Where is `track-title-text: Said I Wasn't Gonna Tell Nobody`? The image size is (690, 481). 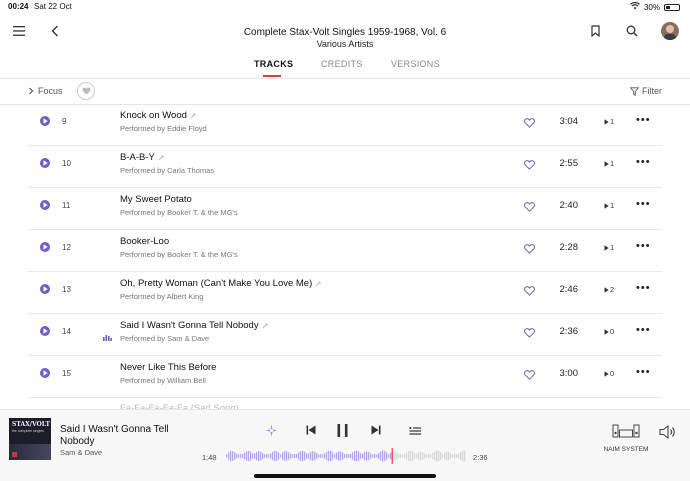 track-title-text: Said I Wasn't Gonna Tell Nobody is located at coordinates (189, 325).